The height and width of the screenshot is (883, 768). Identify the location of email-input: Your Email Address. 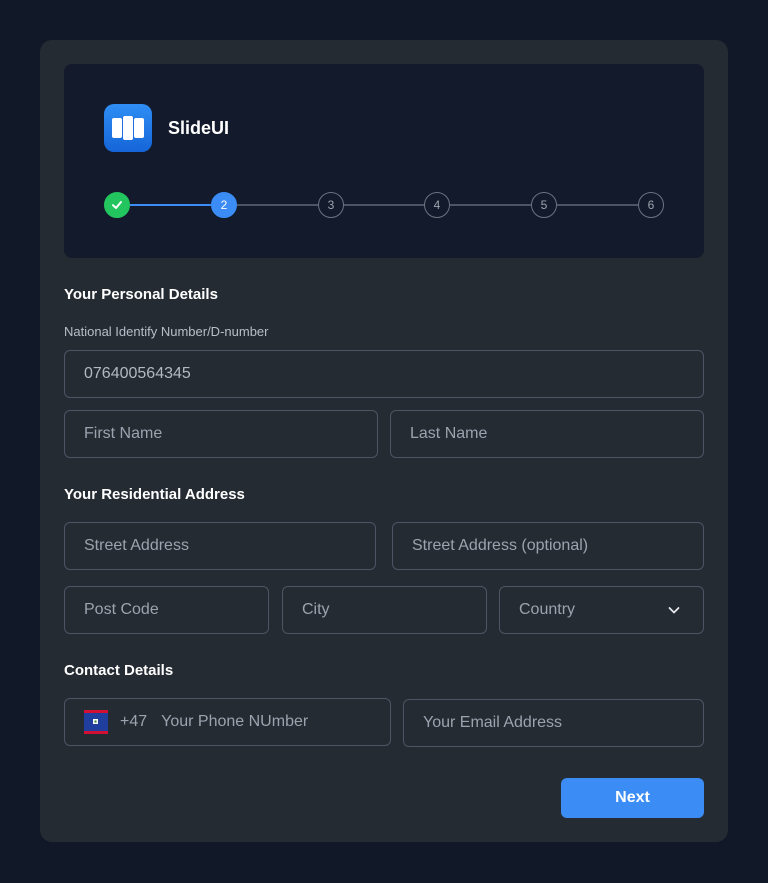
(553, 723).